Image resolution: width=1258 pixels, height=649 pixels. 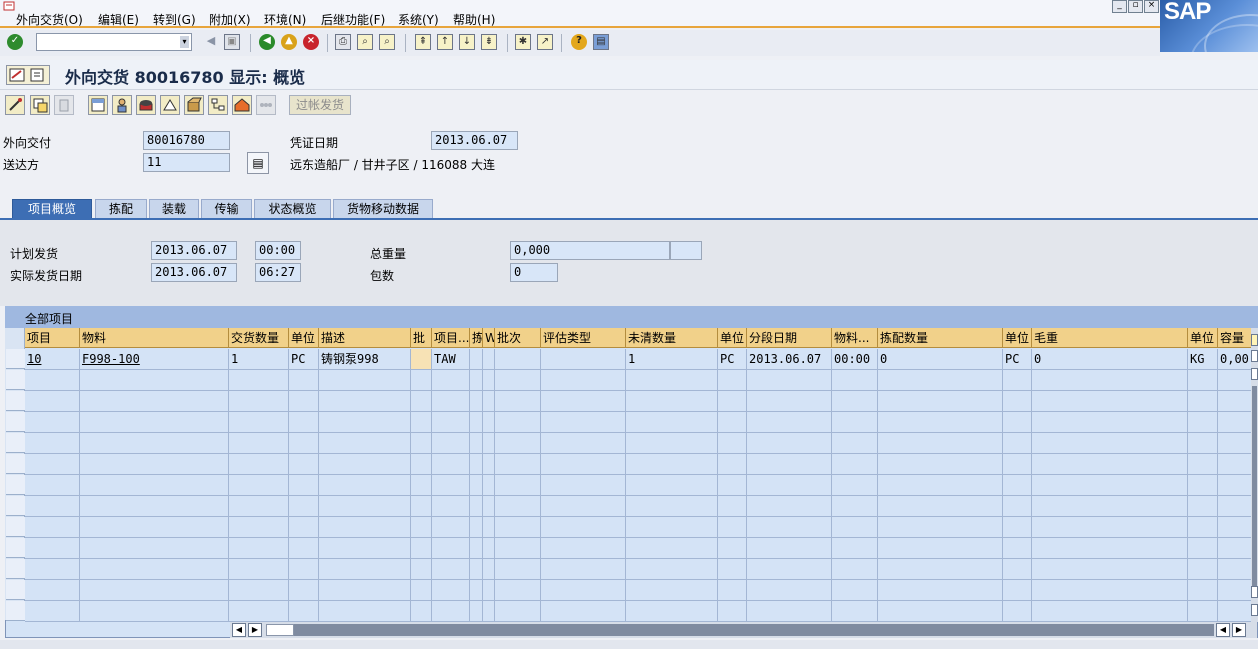 I want to click on col-batch: 批次, so click(x=518, y=338).